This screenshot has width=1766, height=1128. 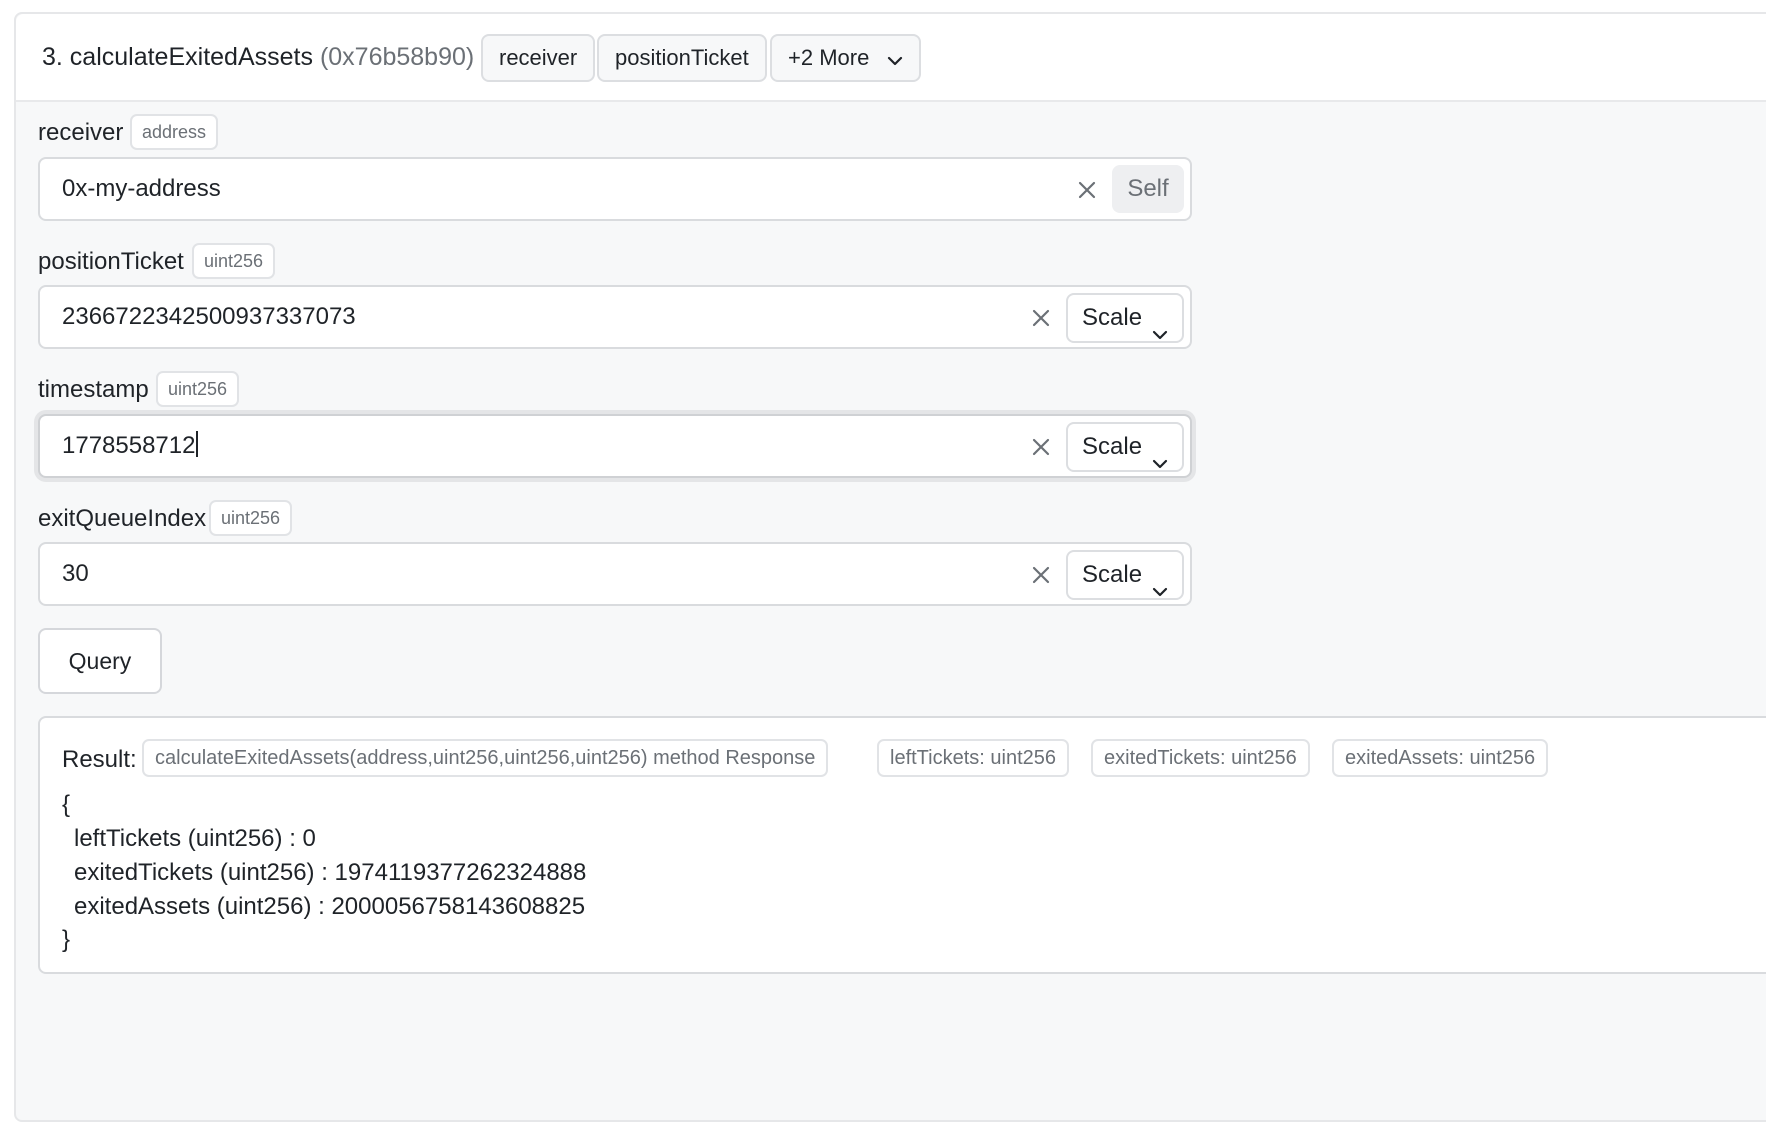 I want to click on function-selector: (0x76b58b90), so click(x=397, y=57).